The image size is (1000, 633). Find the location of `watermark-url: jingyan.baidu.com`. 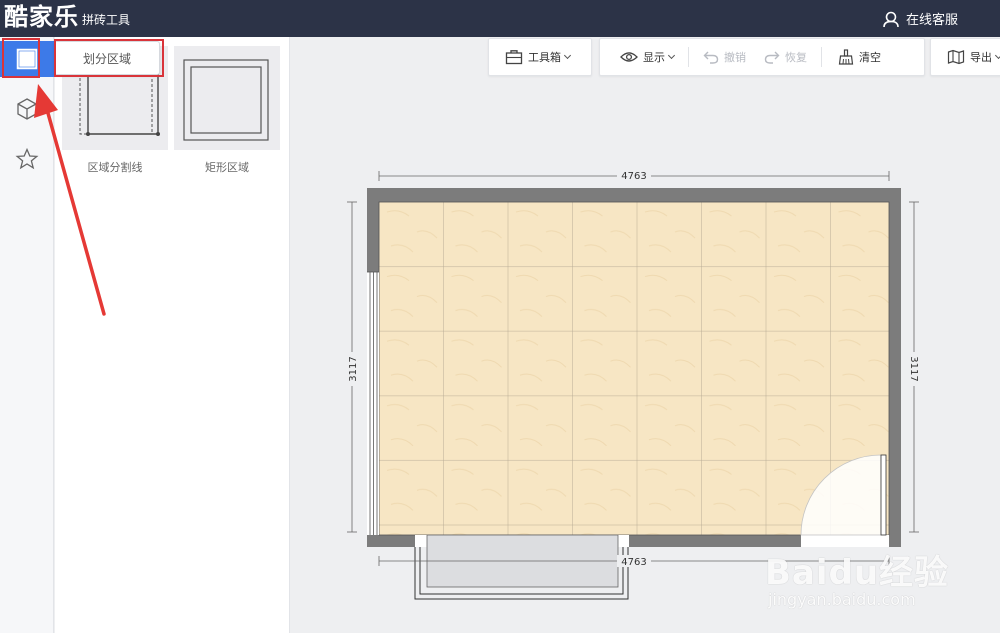

watermark-url: jingyan.baidu.com is located at coordinates (842, 599).